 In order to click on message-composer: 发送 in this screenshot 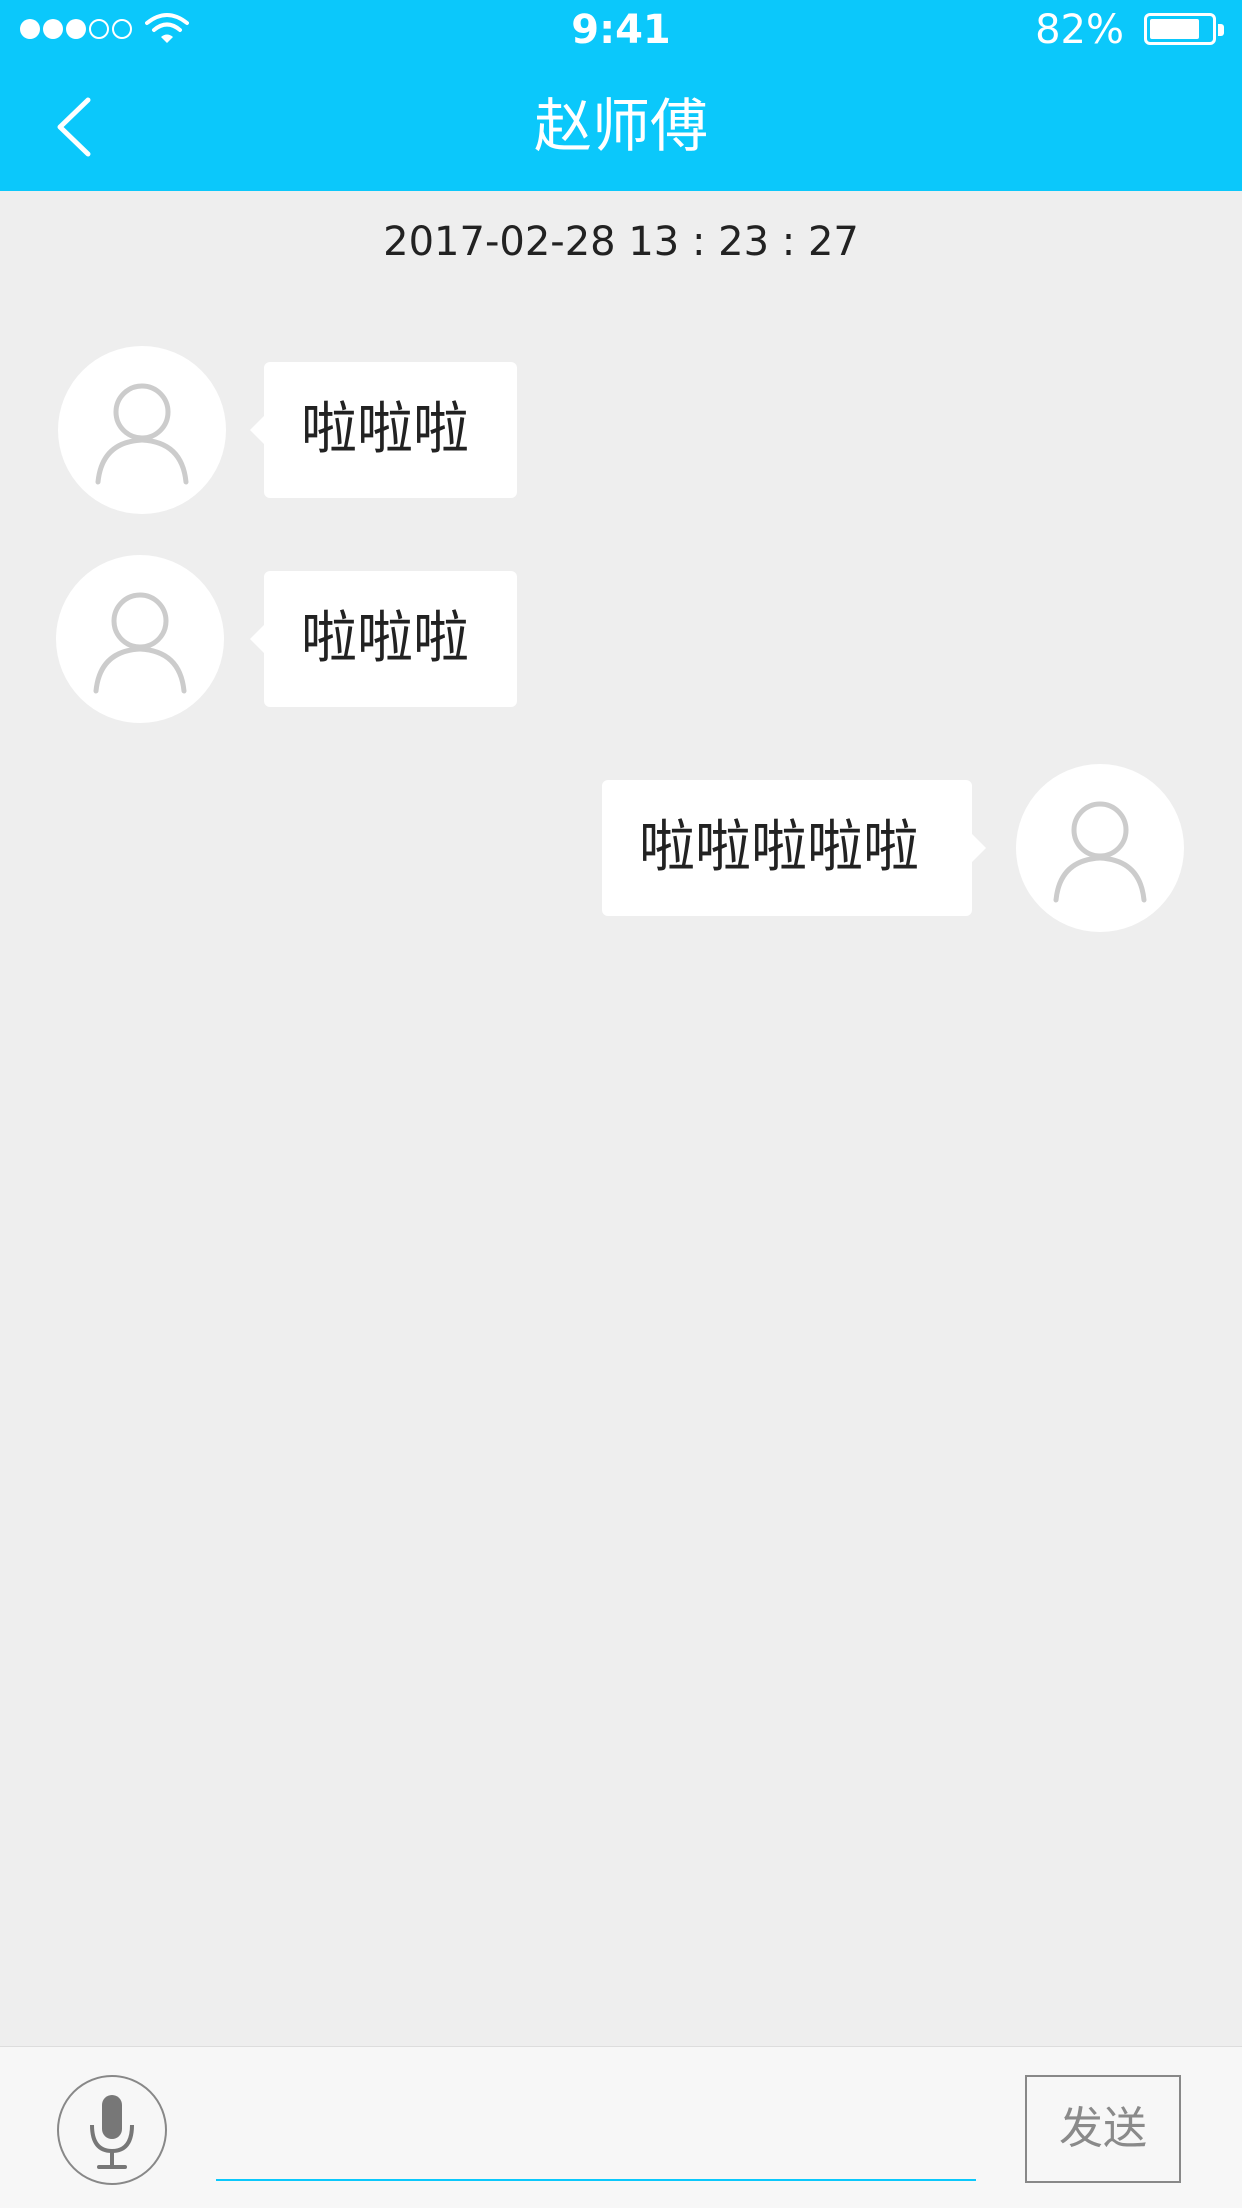, I will do `click(621, 2127)`.